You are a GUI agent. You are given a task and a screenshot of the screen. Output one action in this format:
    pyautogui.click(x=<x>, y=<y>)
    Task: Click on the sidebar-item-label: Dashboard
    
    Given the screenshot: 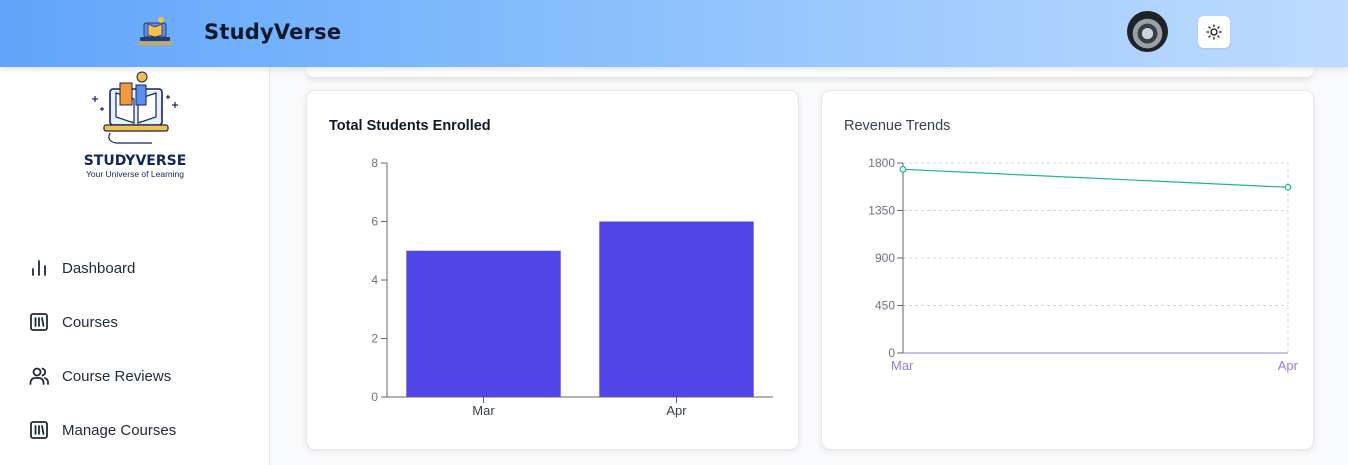 What is the action you would take?
    pyautogui.click(x=99, y=268)
    